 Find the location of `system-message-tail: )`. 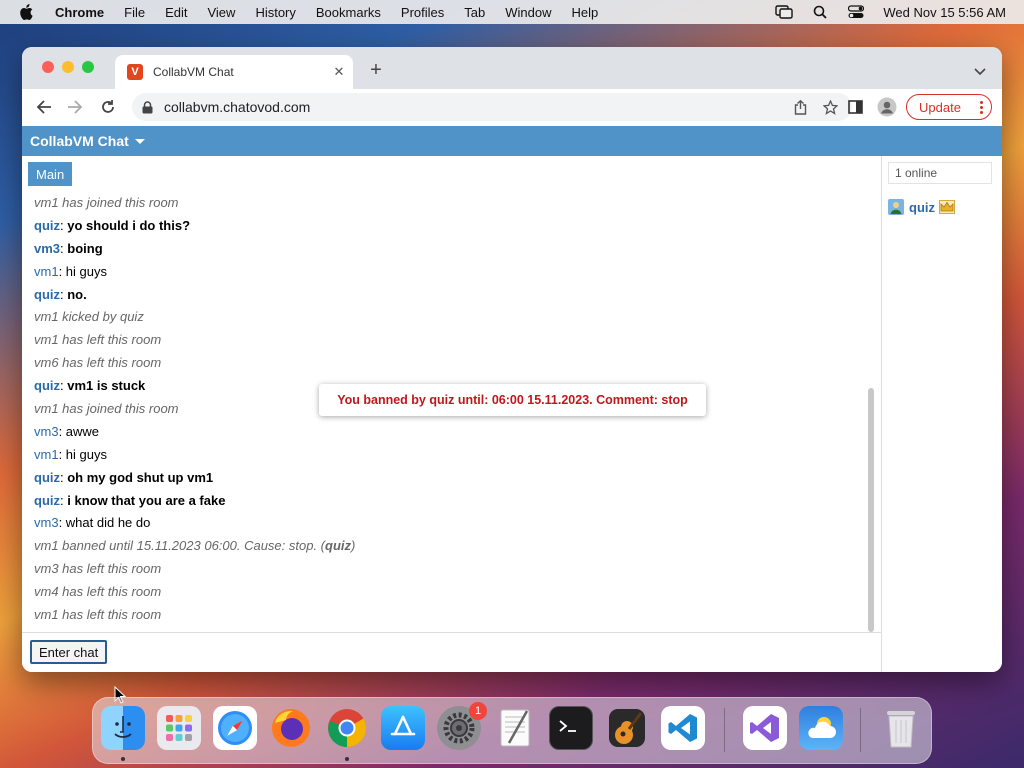

system-message-tail: ) is located at coordinates (353, 546).